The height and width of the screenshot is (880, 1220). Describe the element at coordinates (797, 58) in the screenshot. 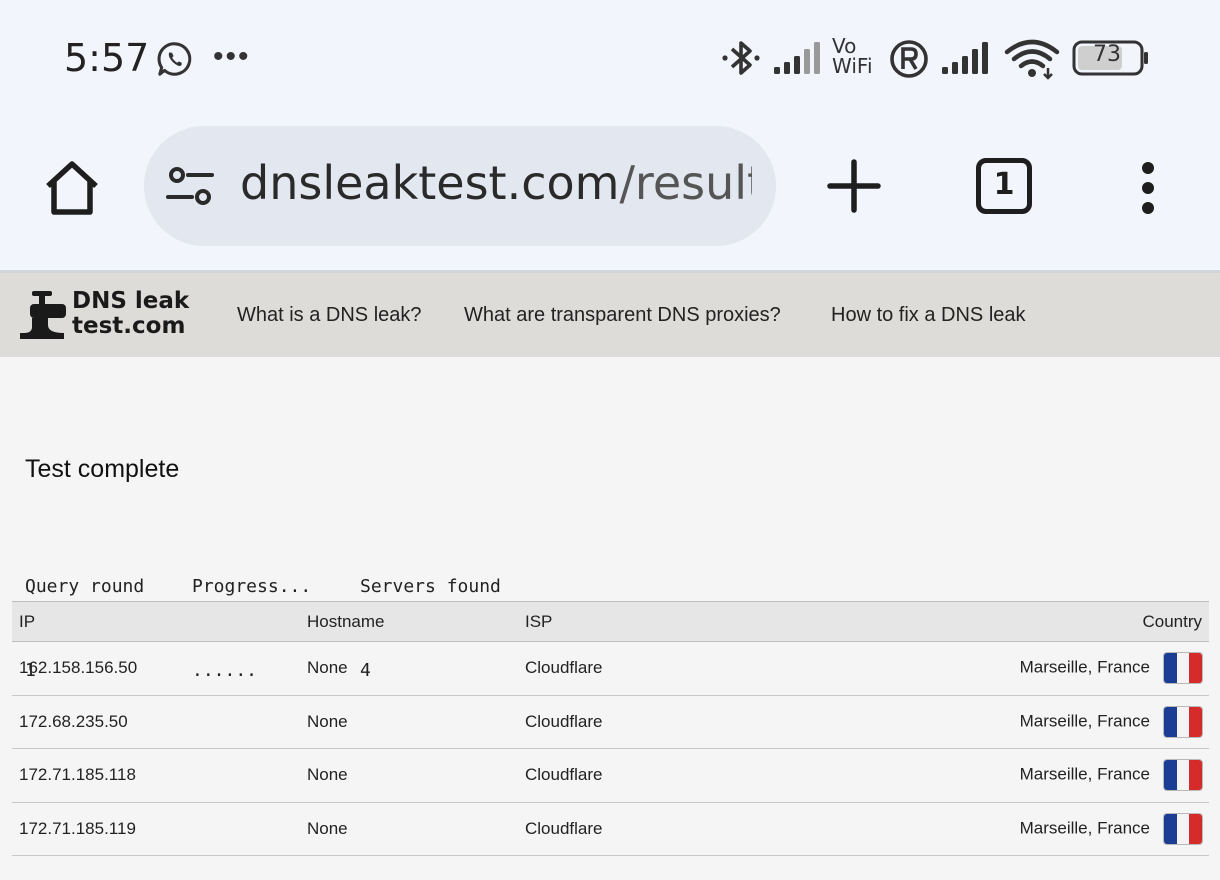

I see `signal-icon` at that location.